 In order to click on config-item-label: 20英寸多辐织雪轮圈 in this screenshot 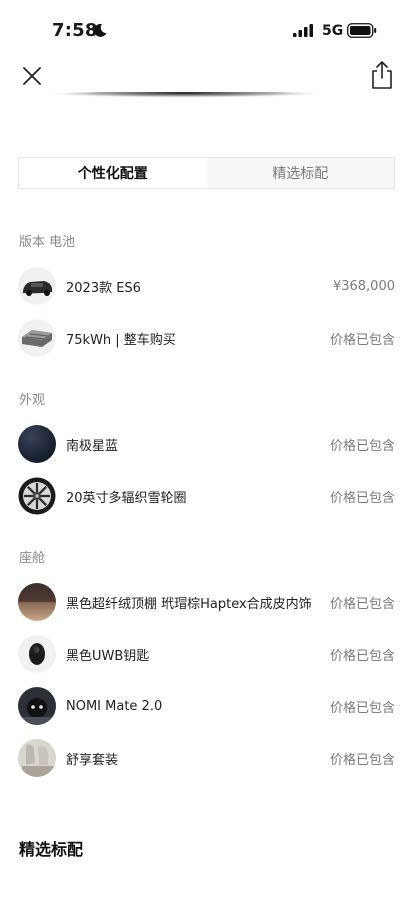, I will do `click(126, 498)`.